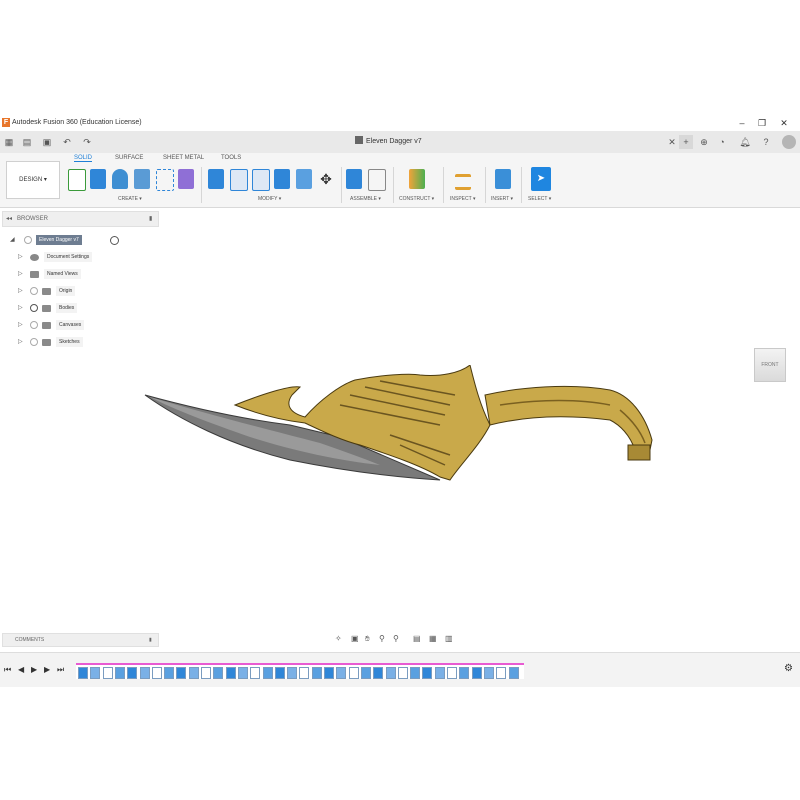 This screenshot has width=800, height=800. I want to click on new-component-icon, so click(354, 179).